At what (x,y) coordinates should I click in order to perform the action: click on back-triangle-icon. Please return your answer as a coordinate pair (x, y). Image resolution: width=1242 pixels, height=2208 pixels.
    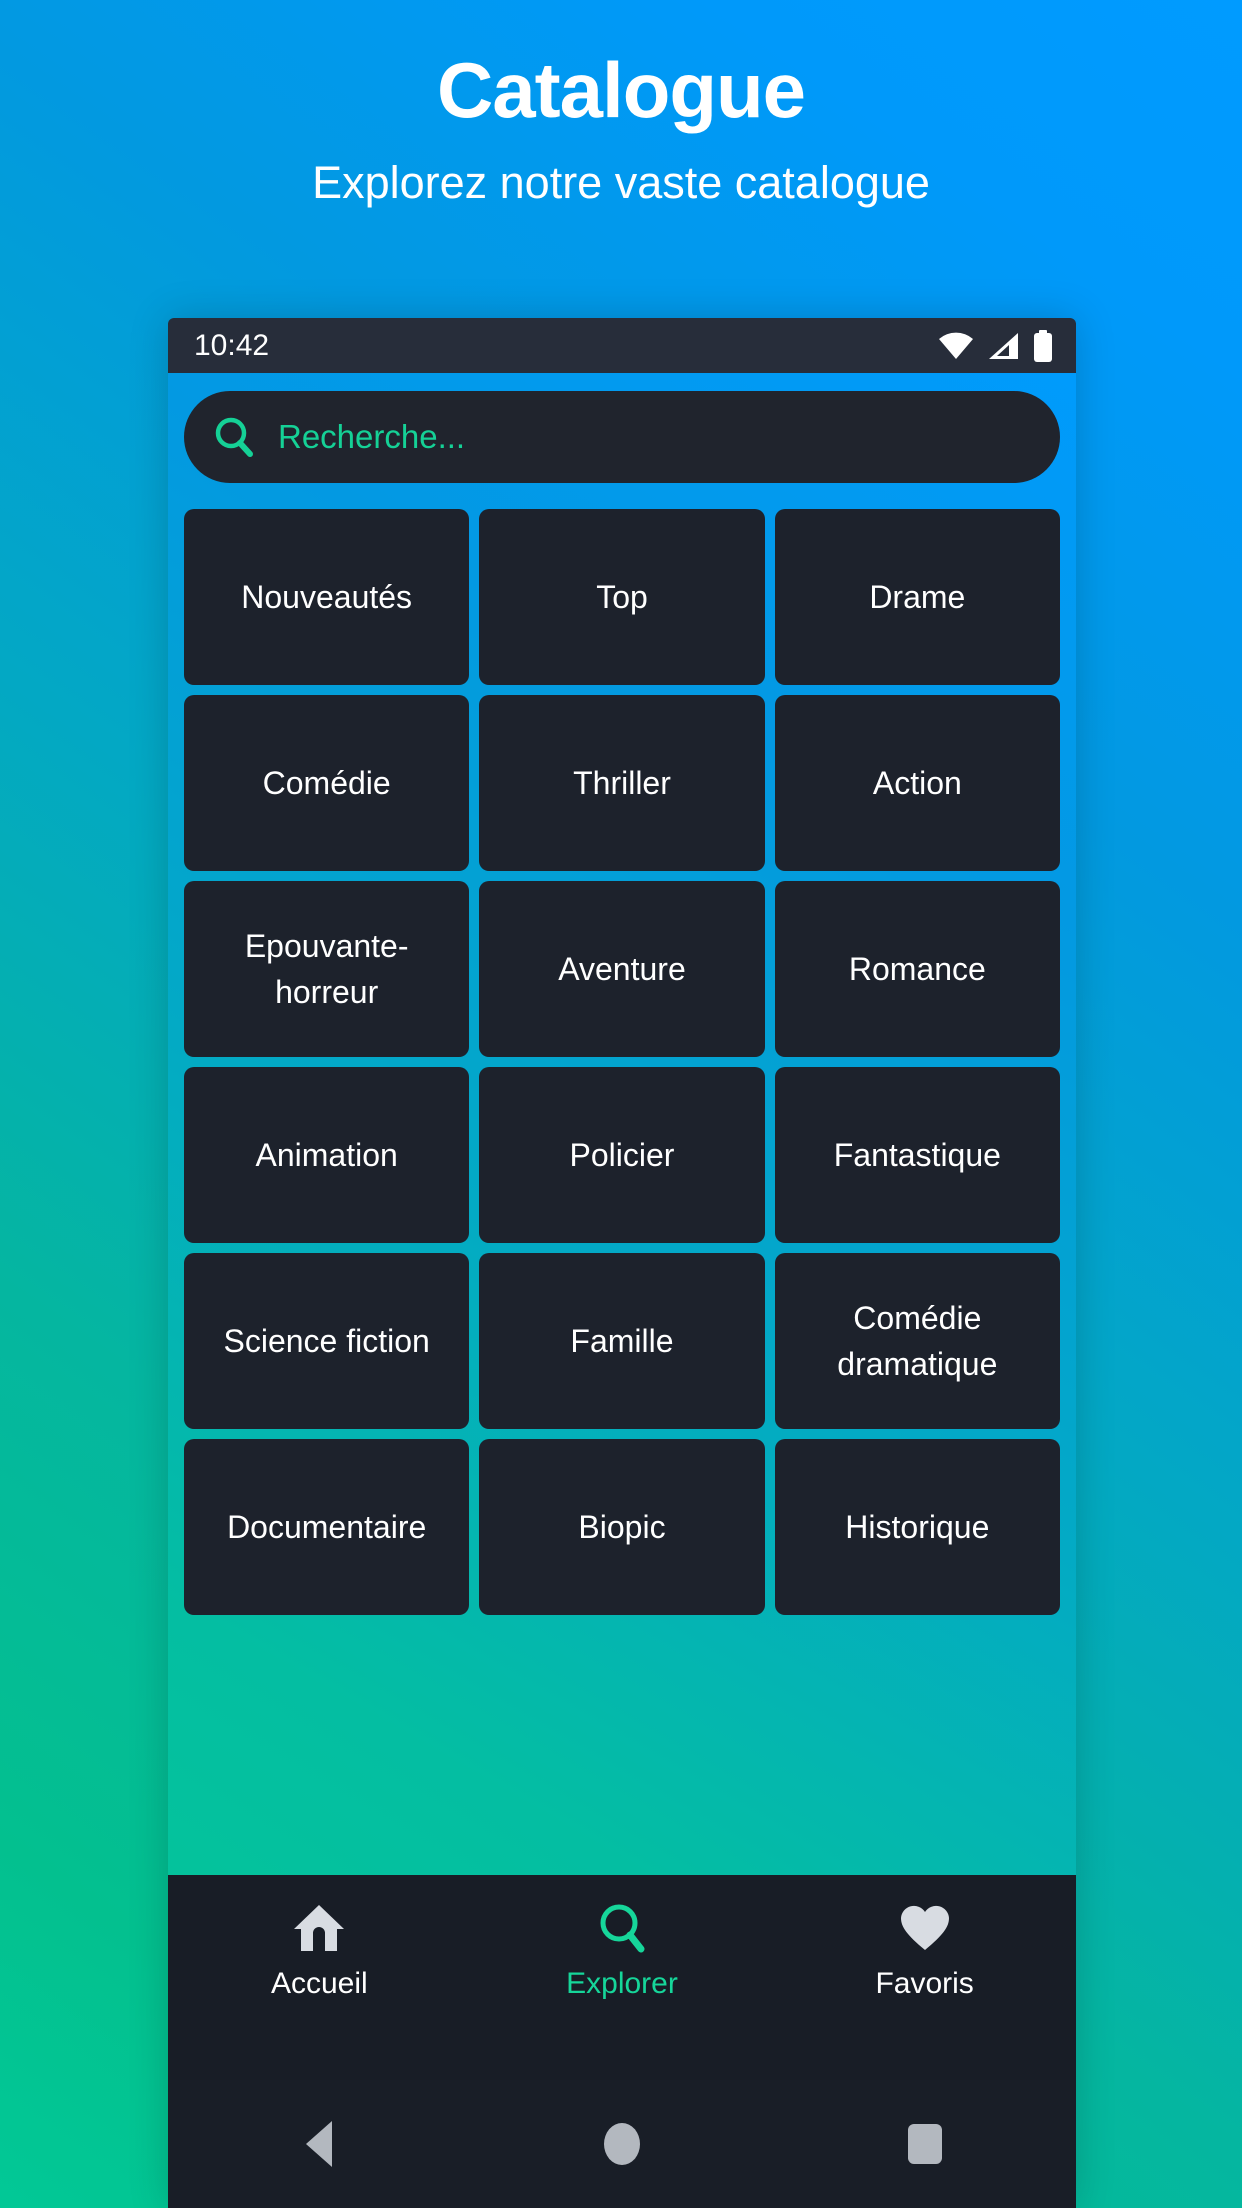
    Looking at the image, I should click on (319, 2144).